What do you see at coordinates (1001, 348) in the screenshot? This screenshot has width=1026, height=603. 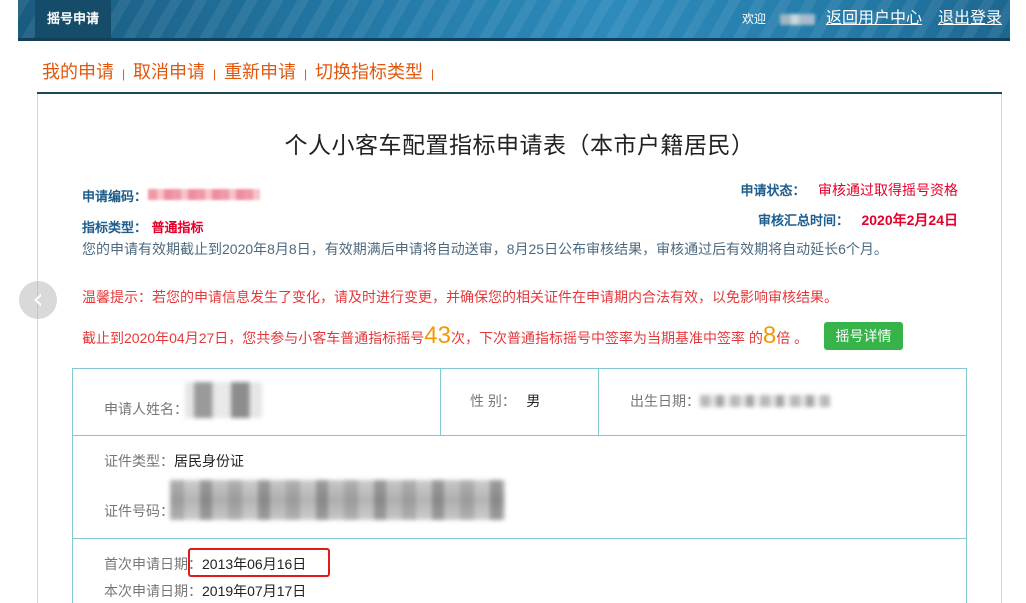 I see `content-right-border` at bounding box center [1001, 348].